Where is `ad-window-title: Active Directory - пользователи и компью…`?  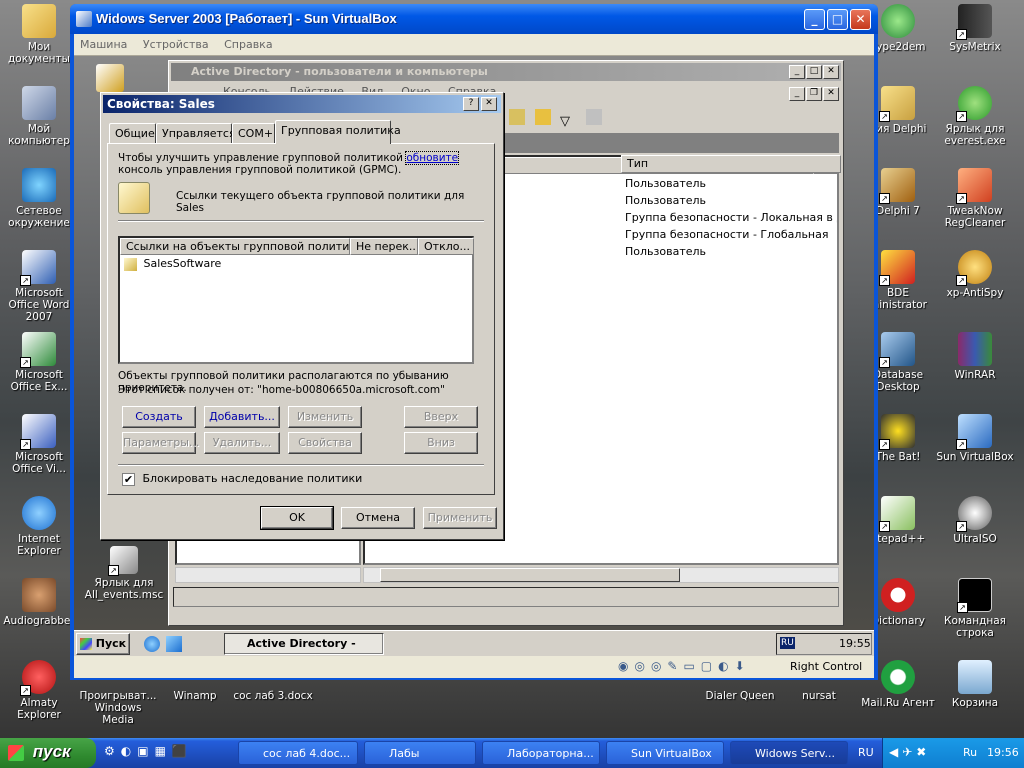 ad-window-title: Active Directory - пользователи и компью… is located at coordinates (339, 71).